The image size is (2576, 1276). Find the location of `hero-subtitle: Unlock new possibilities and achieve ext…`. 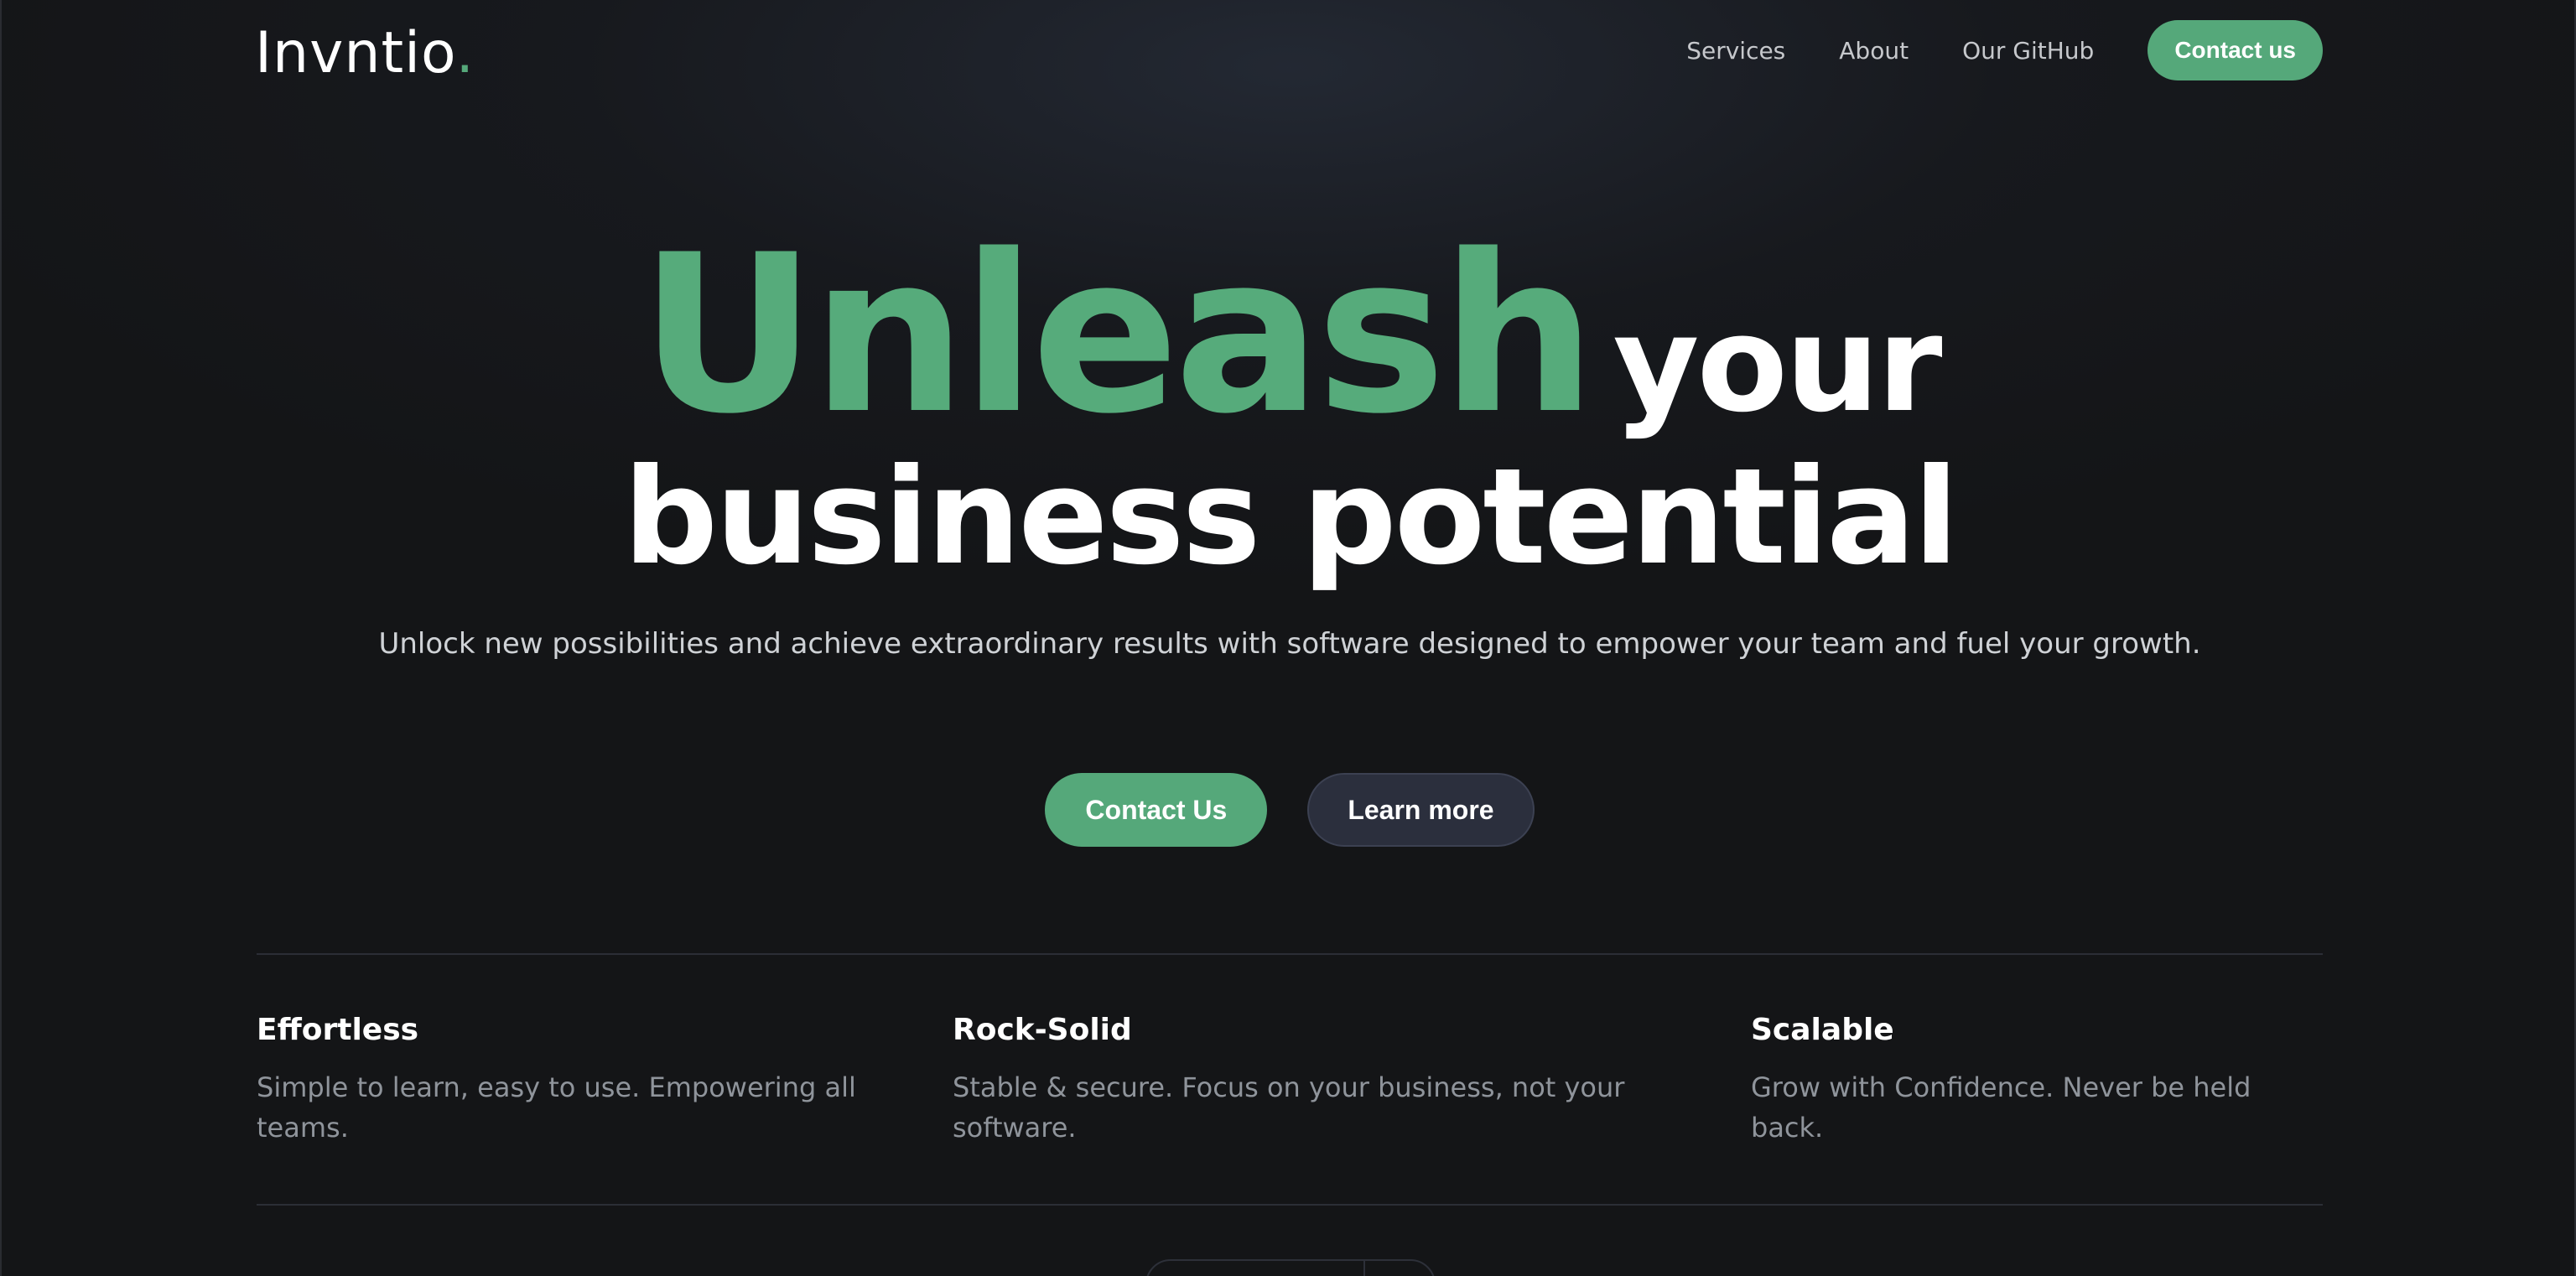

hero-subtitle: Unlock new possibilities and achieve ext… is located at coordinates (1289, 644).